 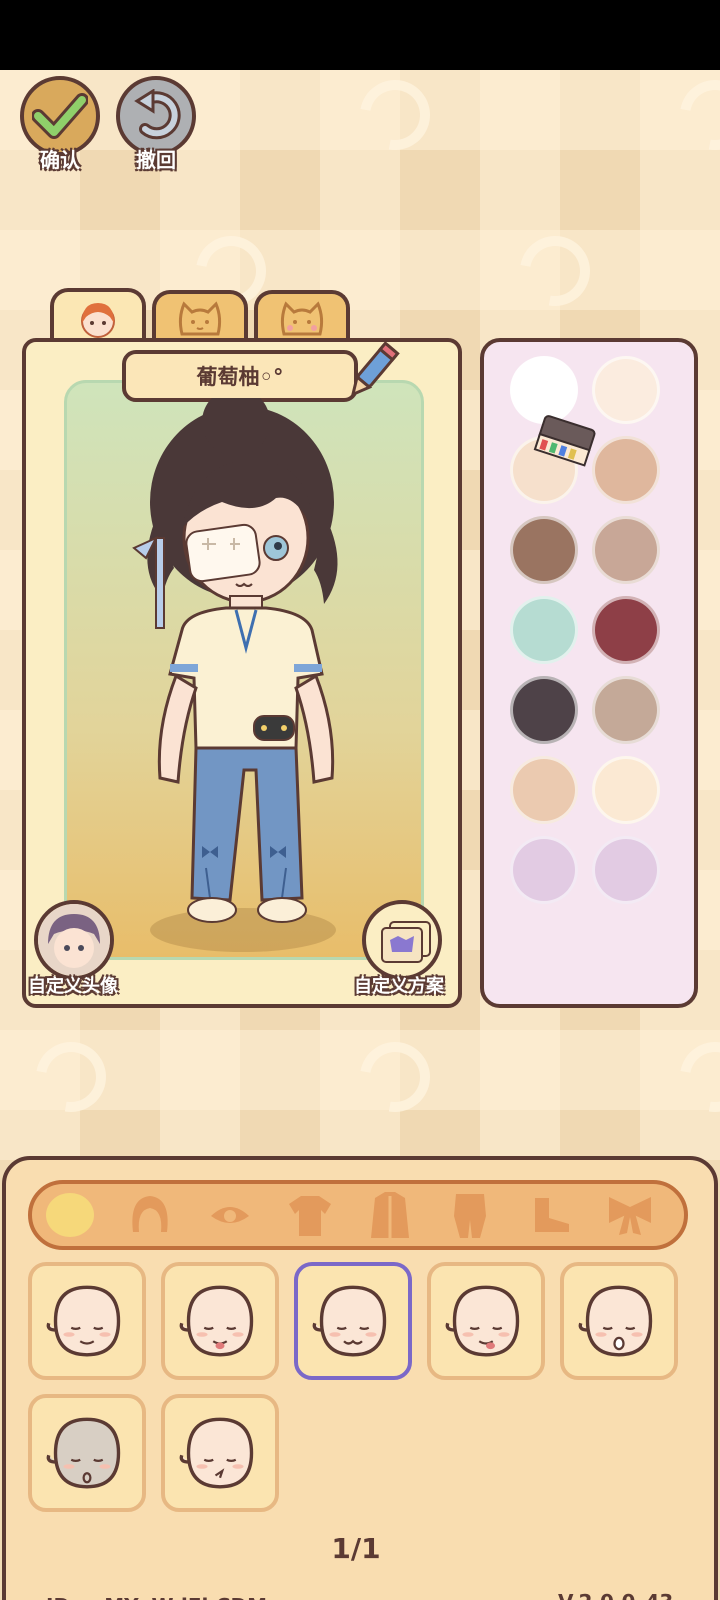 What do you see at coordinates (358, 1215) in the screenshot?
I see `category-tab-bar` at bounding box center [358, 1215].